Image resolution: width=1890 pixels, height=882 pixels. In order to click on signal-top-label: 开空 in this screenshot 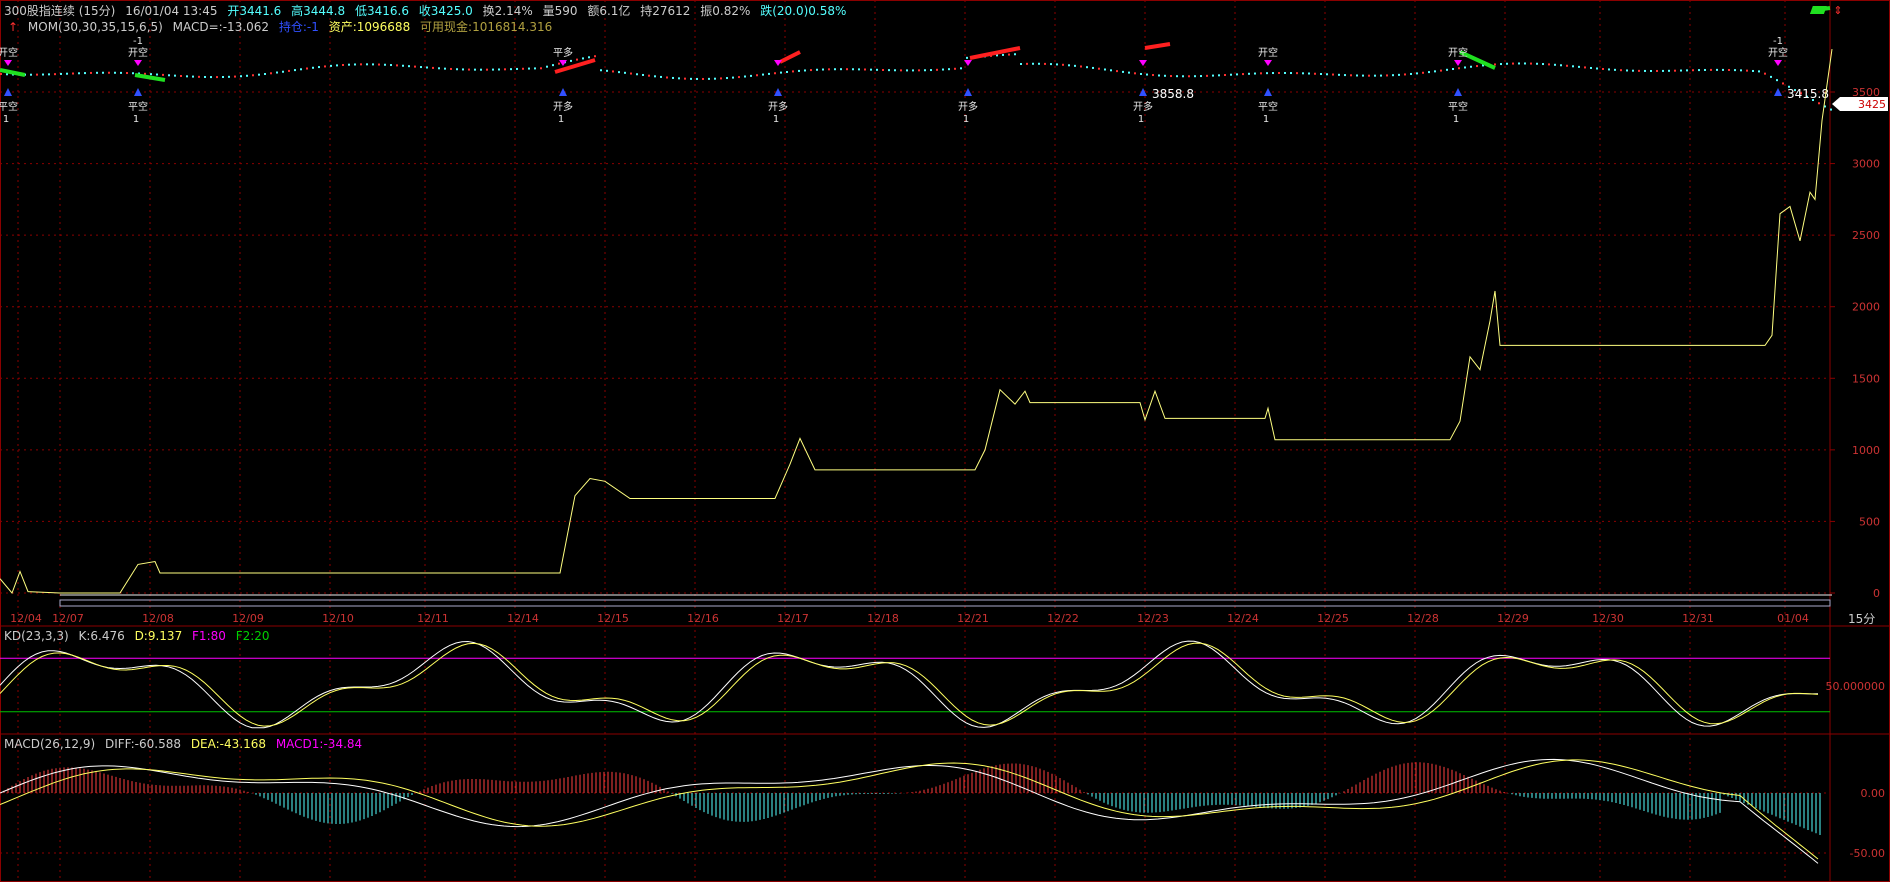, I will do `click(138, 52)`.